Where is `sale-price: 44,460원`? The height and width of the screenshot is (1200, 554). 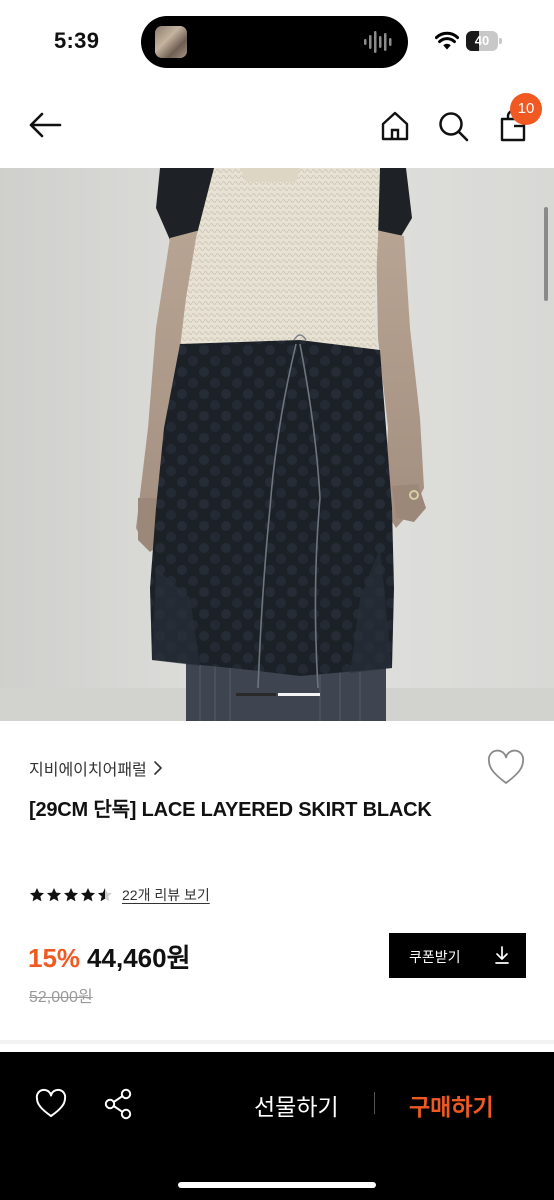
sale-price: 44,460원 is located at coordinates (139, 958).